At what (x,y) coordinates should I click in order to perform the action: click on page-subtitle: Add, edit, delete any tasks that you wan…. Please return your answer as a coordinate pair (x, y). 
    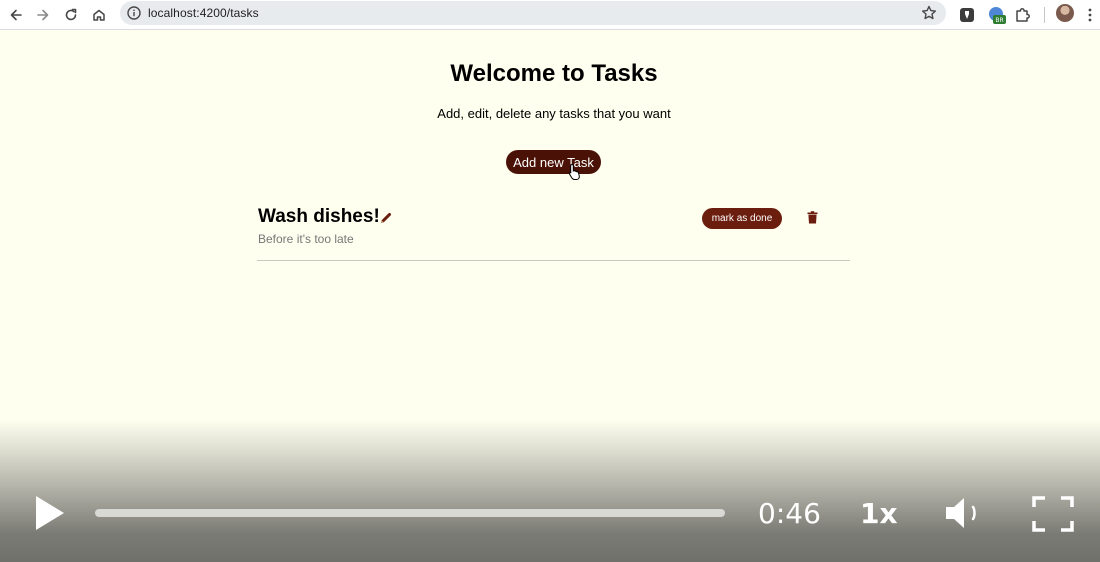
    Looking at the image, I should click on (554, 113).